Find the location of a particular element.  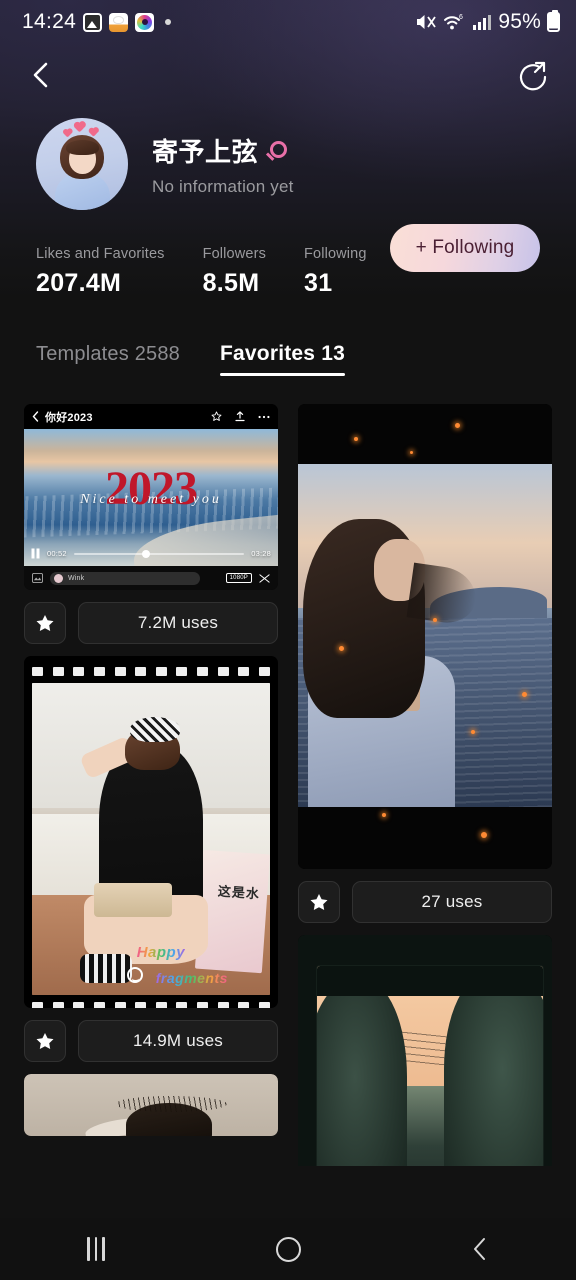

video-progress-track is located at coordinates (159, 553).